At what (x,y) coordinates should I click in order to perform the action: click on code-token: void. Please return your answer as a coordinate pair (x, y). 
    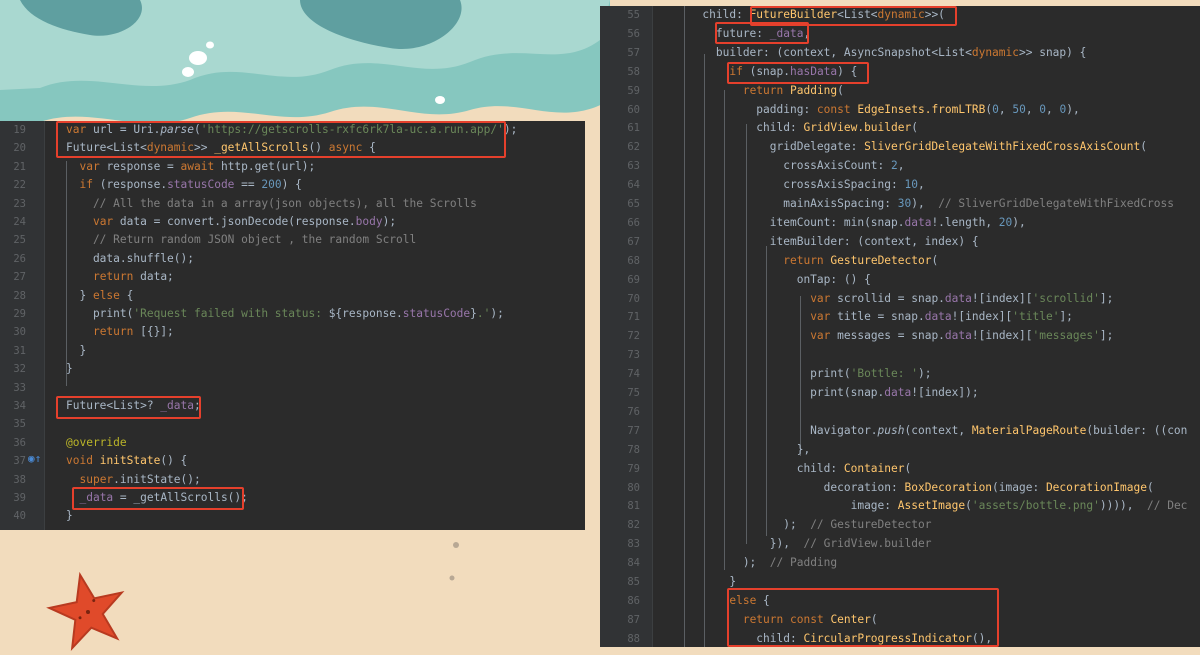
    Looking at the image, I should click on (79, 461).